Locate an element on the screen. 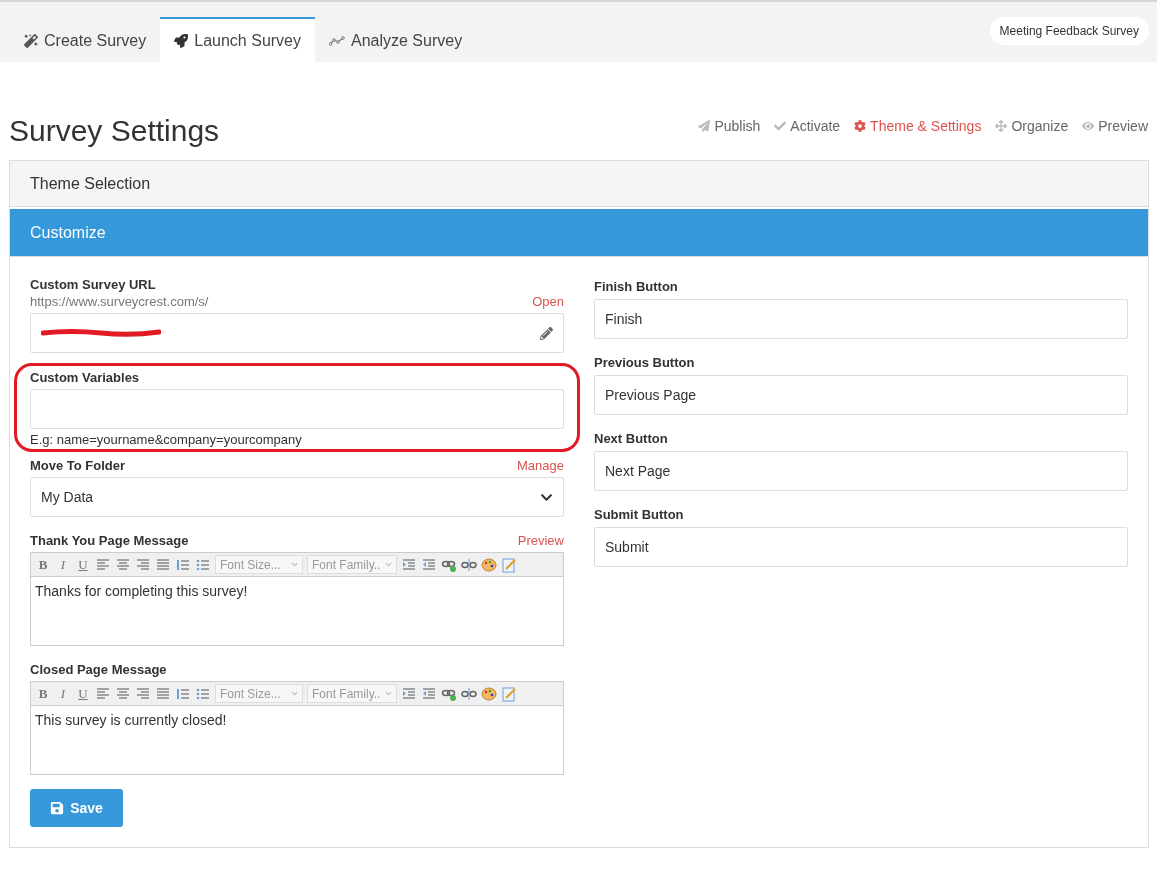 The image size is (1157, 872). field-label: Closed Page Message is located at coordinates (98, 669).